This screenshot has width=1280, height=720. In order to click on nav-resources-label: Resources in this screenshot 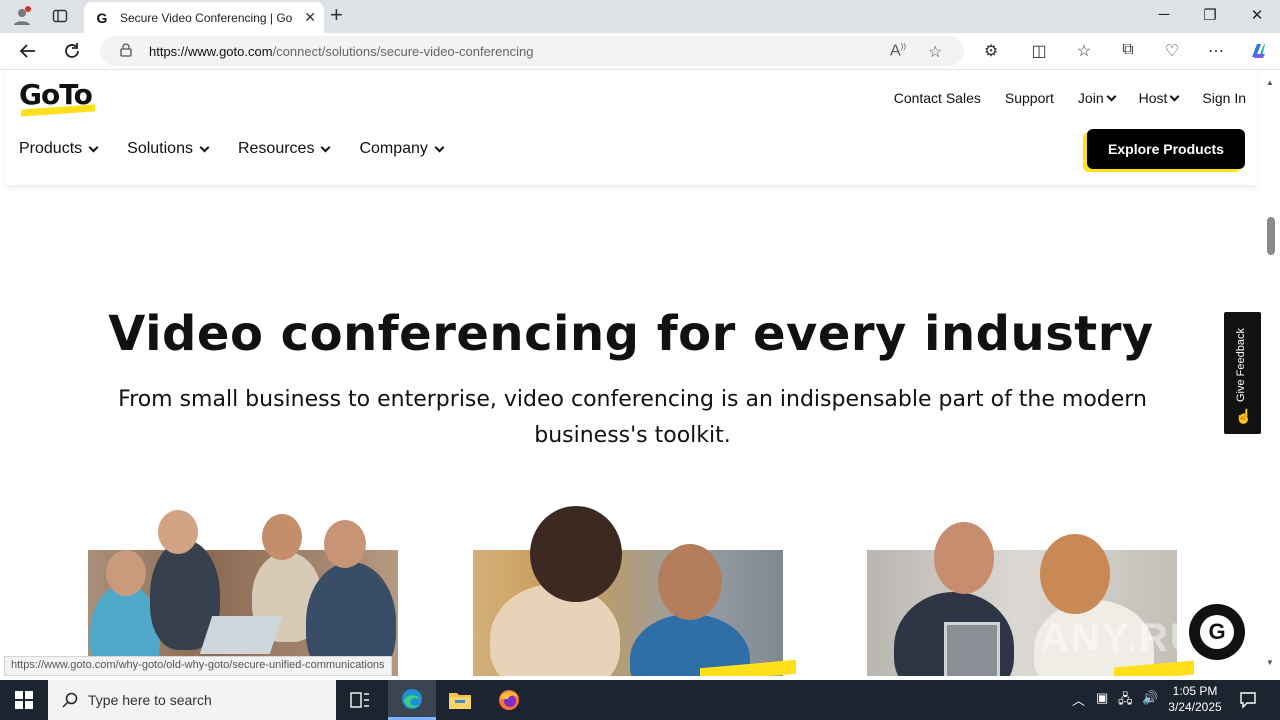, I will do `click(276, 148)`.